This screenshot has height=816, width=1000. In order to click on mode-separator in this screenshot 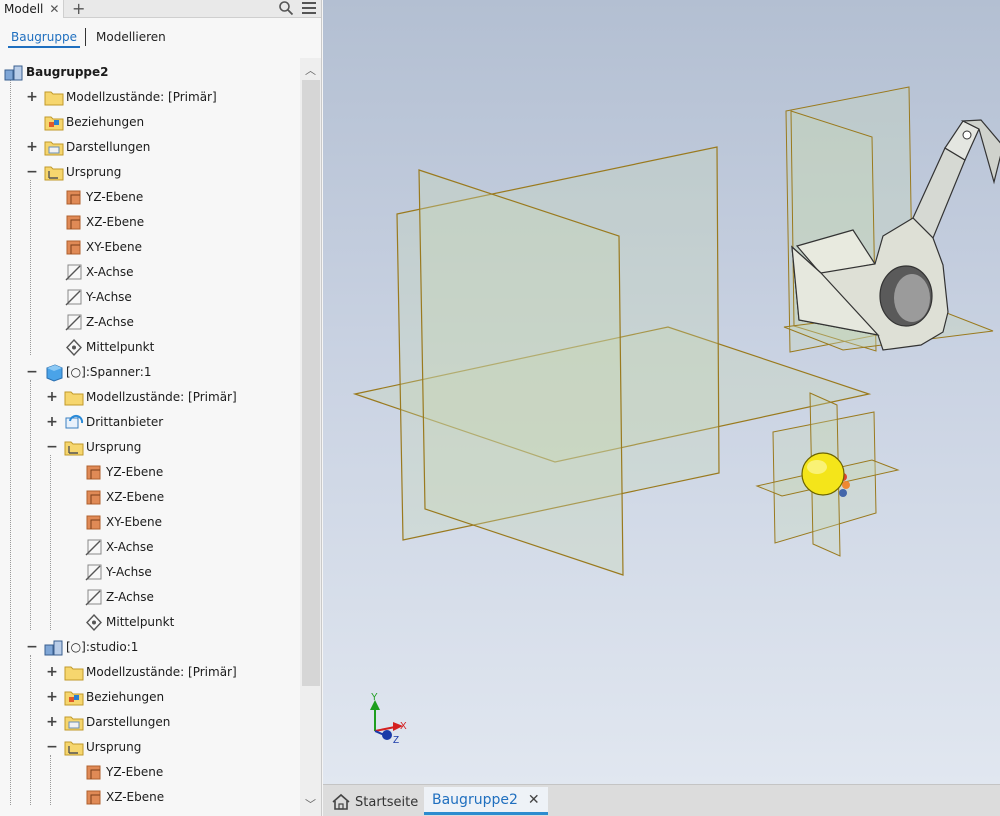, I will do `click(85, 37)`.